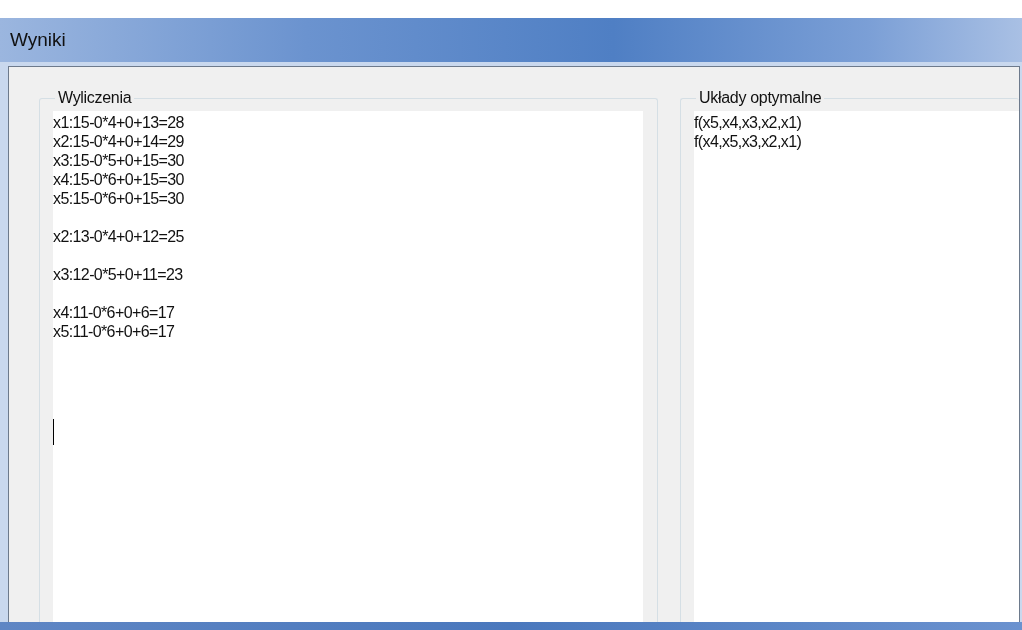 Image resolution: width=1022 pixels, height=630 pixels. Describe the element at coordinates (118, 160) in the screenshot. I see `calculation-line: x3:15-0*5+0+15=30` at that location.